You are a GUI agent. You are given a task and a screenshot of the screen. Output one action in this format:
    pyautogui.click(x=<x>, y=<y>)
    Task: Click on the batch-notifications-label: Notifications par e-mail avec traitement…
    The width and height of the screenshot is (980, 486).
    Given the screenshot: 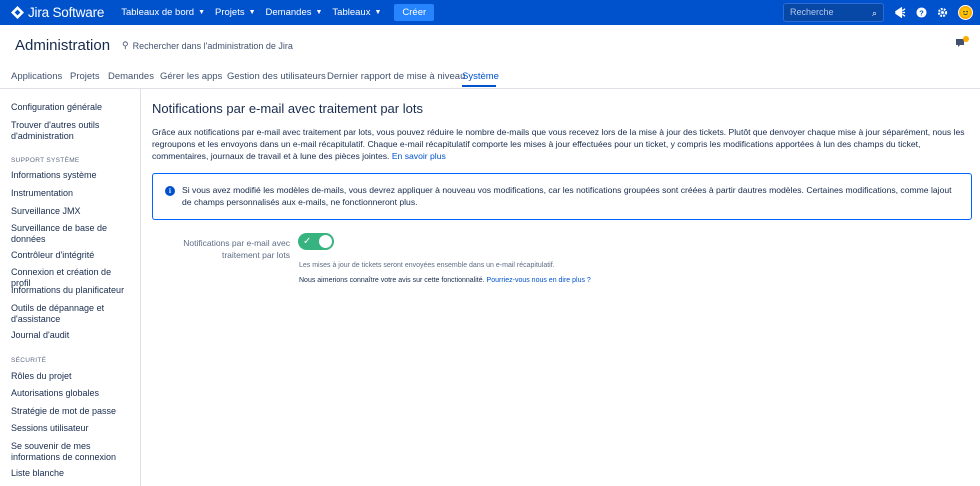 What is the action you would take?
    pyautogui.click(x=236, y=249)
    